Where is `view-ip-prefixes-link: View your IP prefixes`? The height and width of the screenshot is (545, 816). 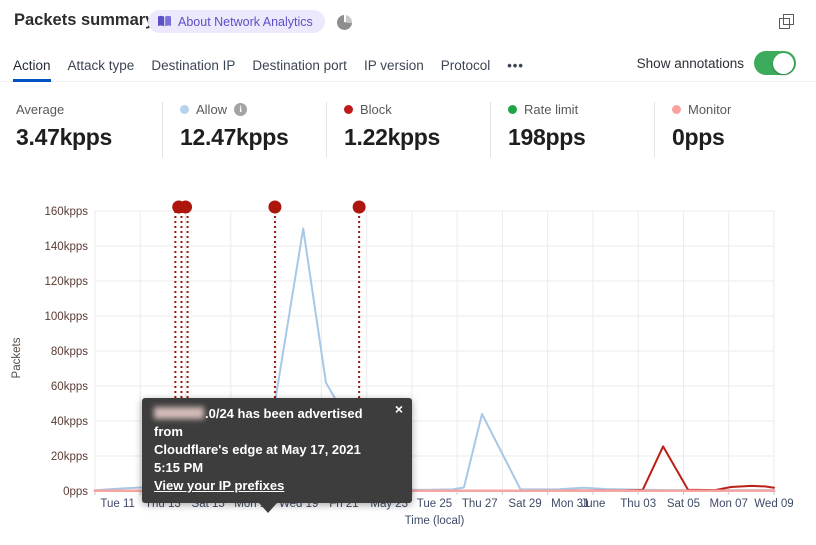
view-ip-prefixes-link: View your IP prefixes is located at coordinates (219, 485).